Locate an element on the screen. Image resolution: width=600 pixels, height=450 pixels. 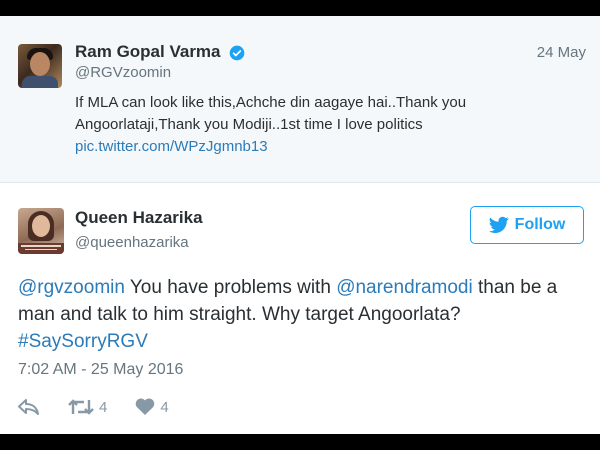
hashtag-link: #SaySorryRGV is located at coordinates (303, 341).